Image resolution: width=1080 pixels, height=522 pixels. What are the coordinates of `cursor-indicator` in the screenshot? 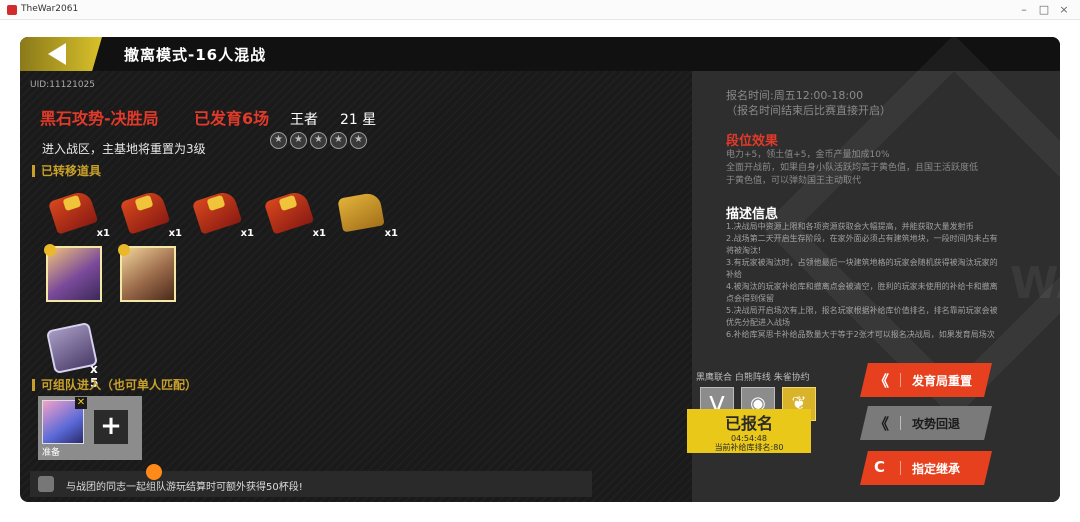 It's located at (154, 472).